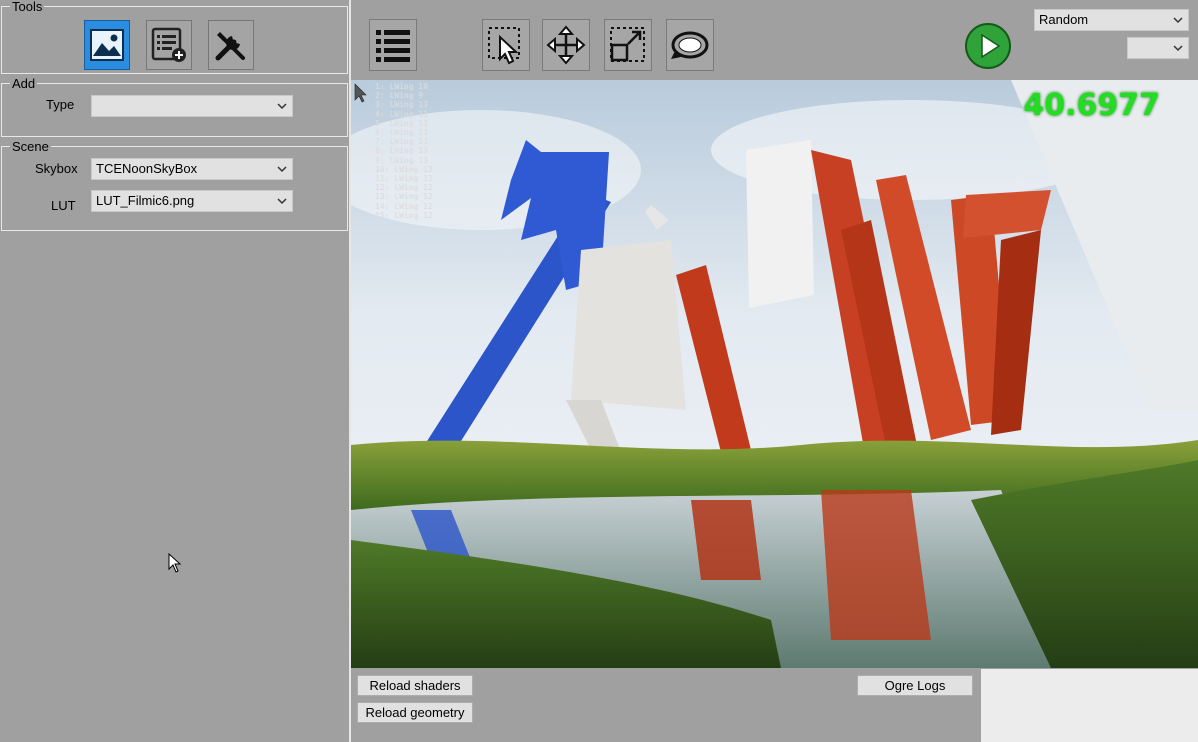  Describe the element at coordinates (175, 563) in the screenshot. I see `mouse-cursor-icon` at that location.